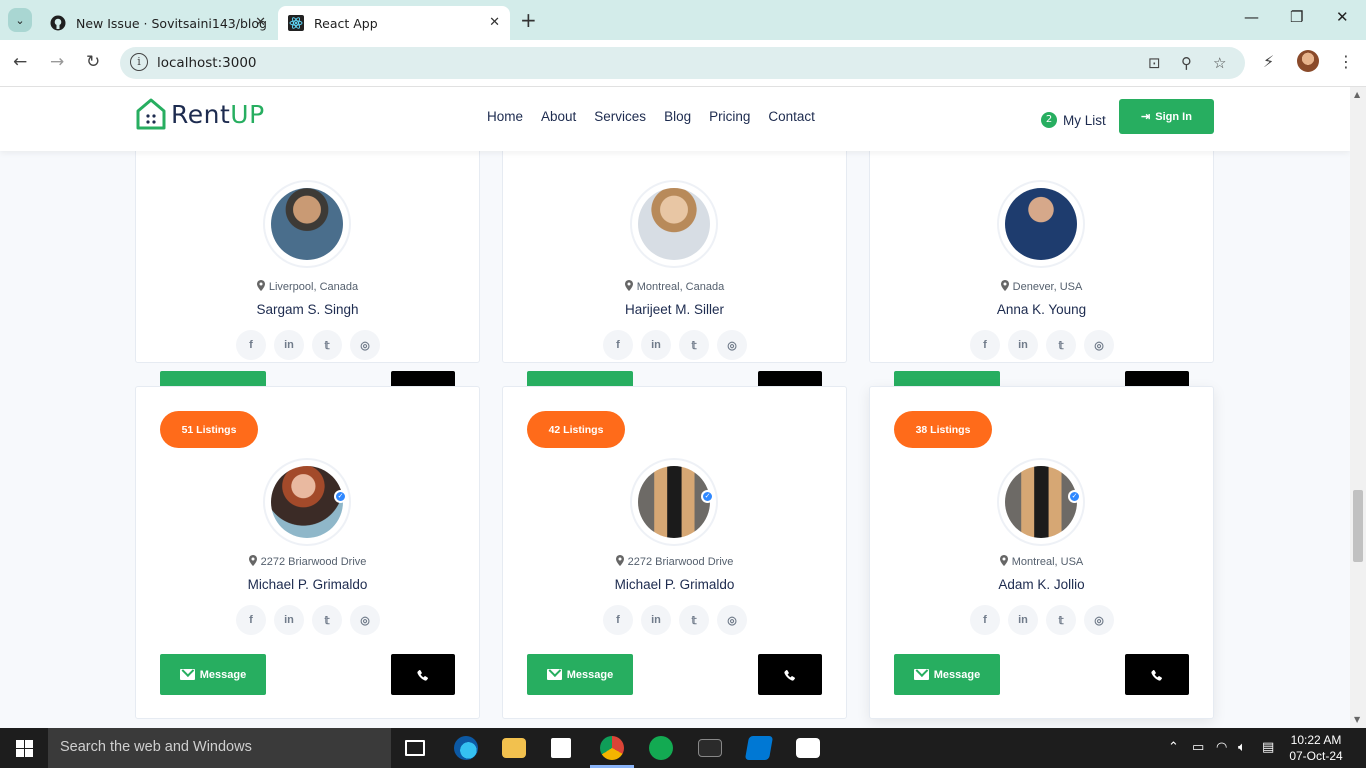 The width and height of the screenshot is (1366, 768). What do you see at coordinates (139, 62) in the screenshot?
I see `site-info-icon: i` at bounding box center [139, 62].